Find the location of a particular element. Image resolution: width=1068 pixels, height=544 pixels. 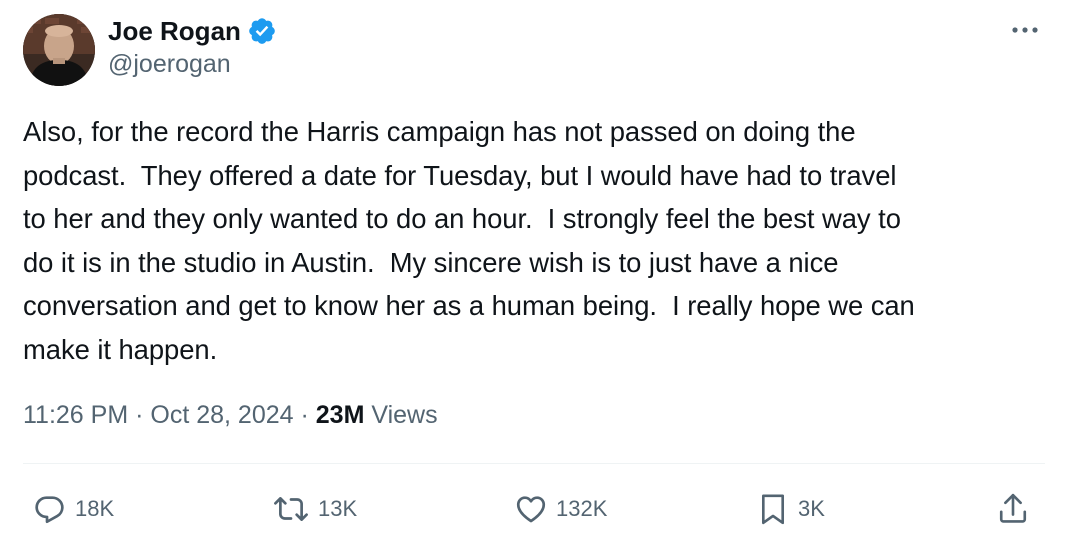

more-button is located at coordinates (1025, 30).